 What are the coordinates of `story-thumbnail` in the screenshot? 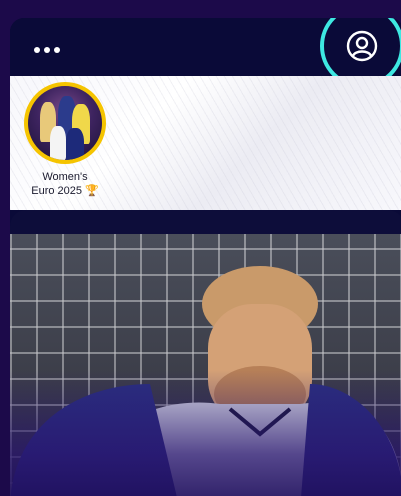 It's located at (65, 123).